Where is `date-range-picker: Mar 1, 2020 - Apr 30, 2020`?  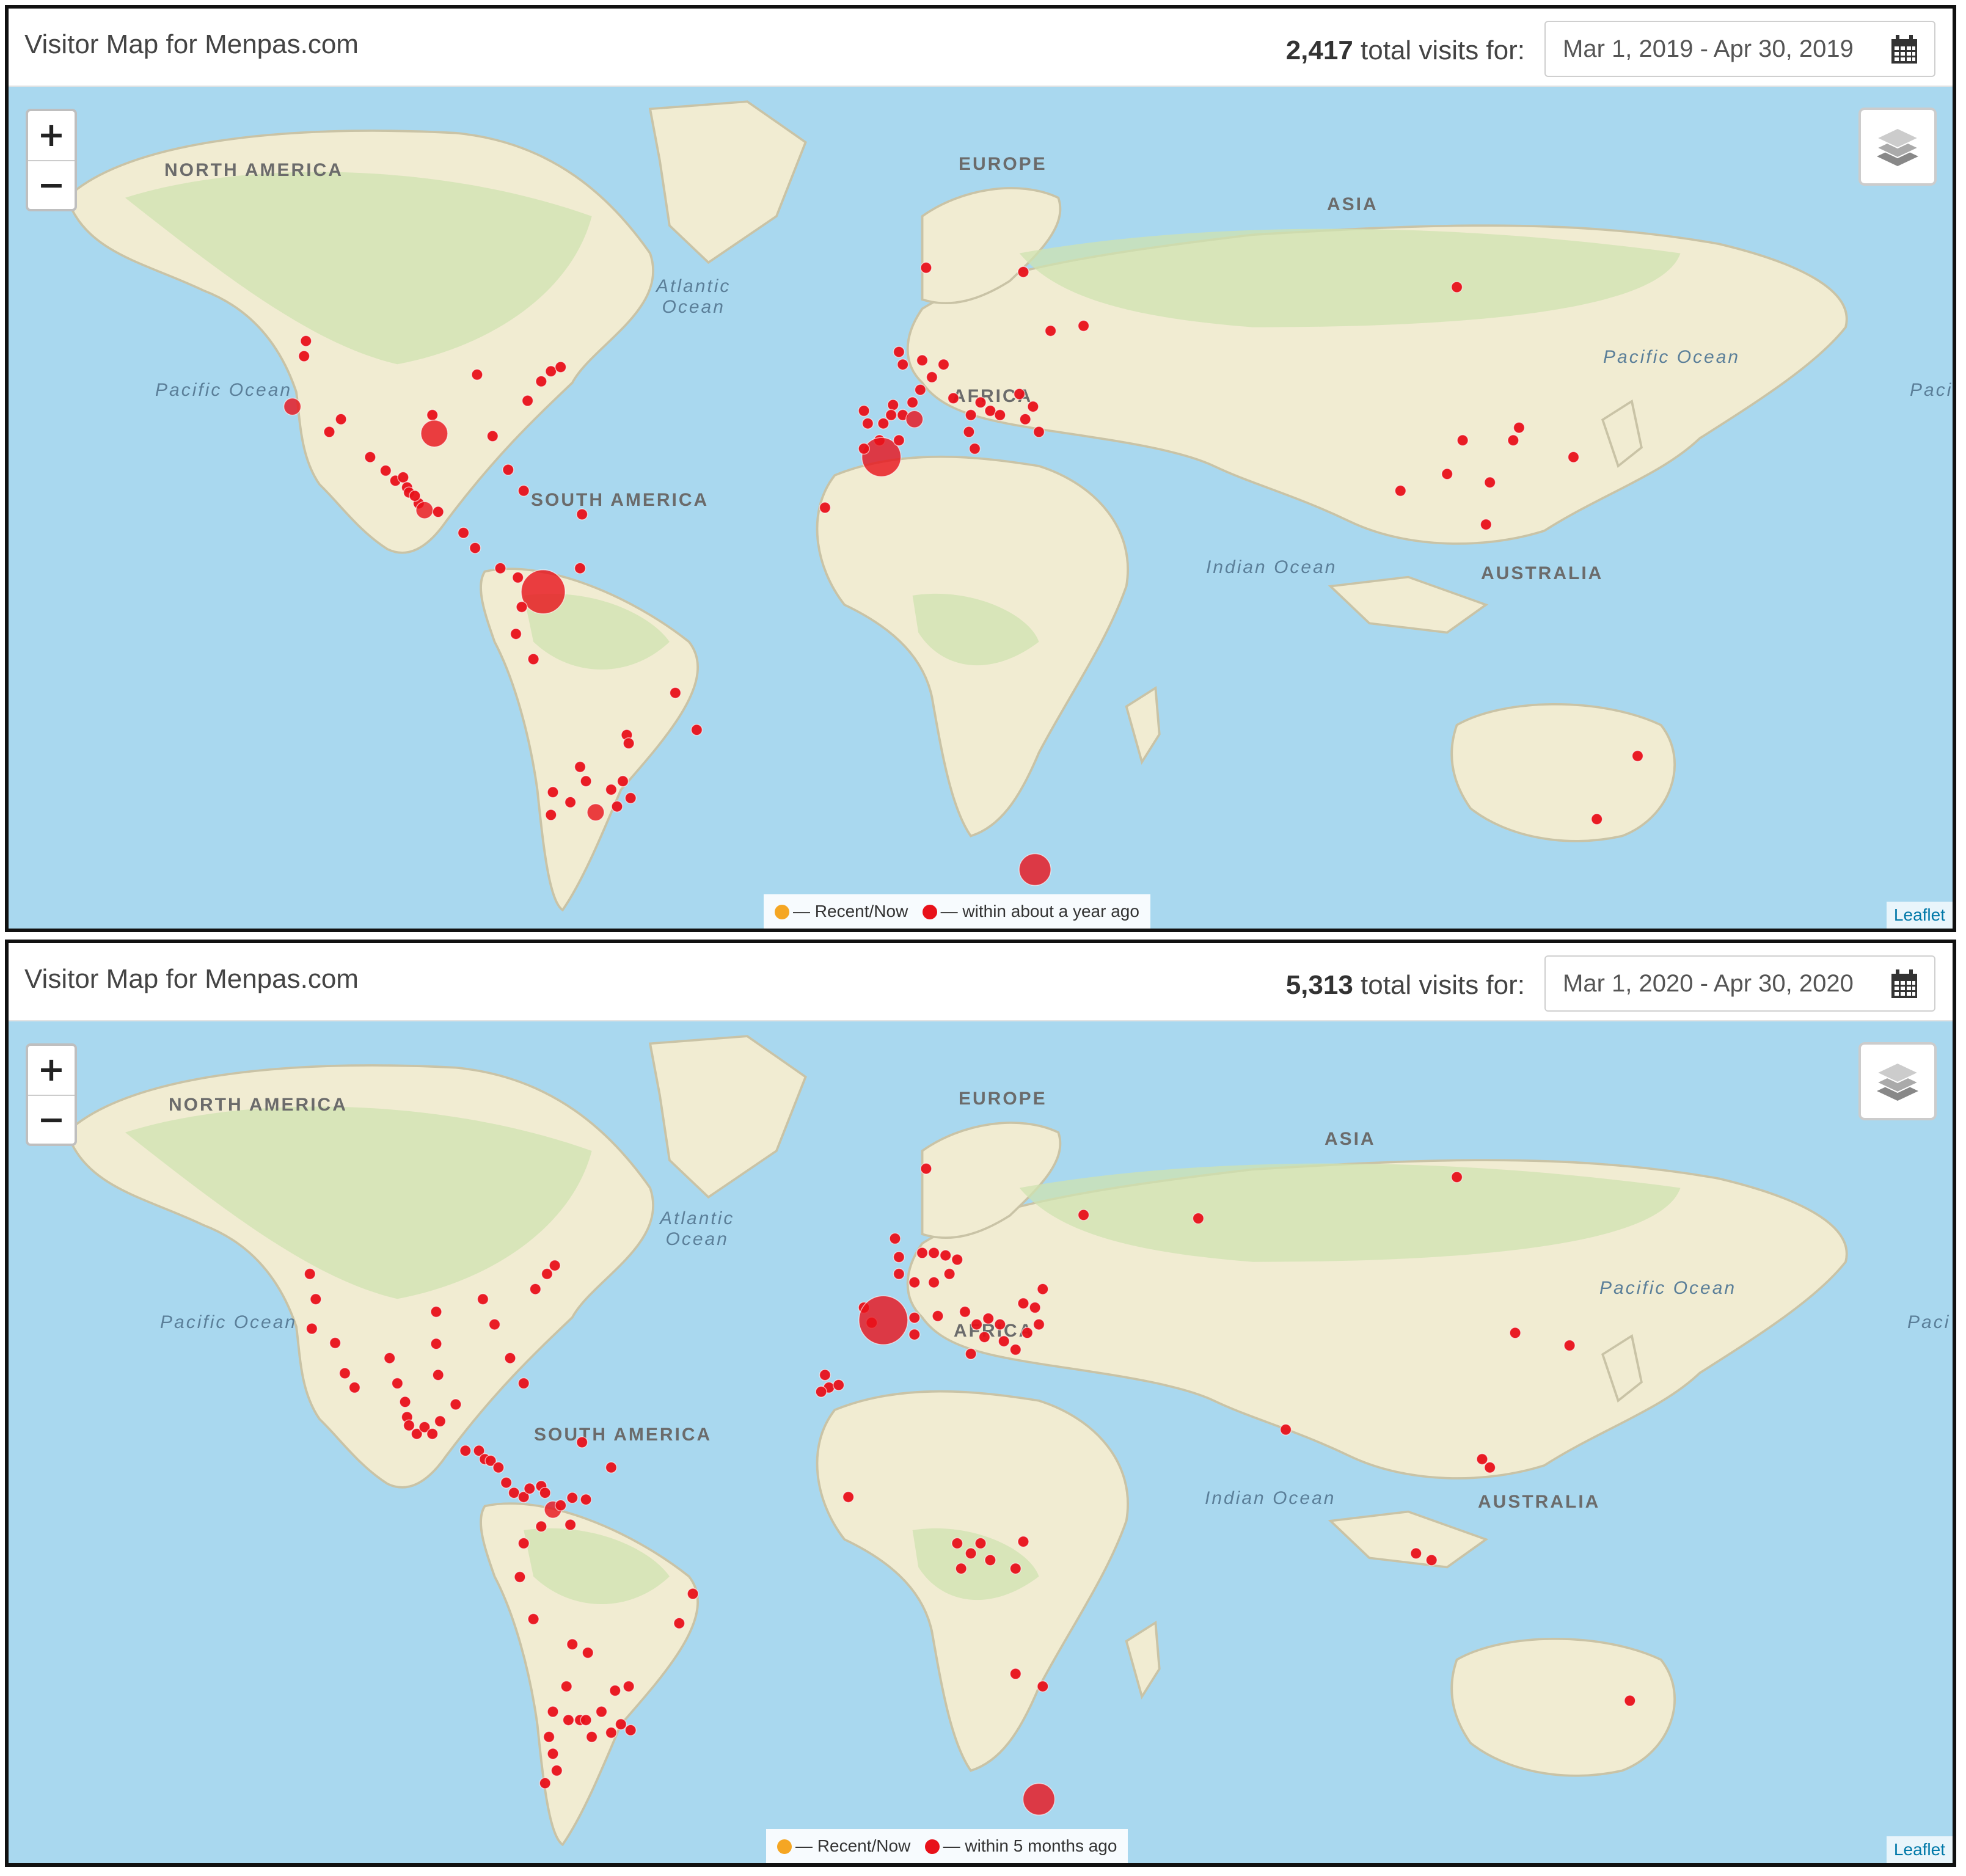
date-range-picker: Mar 1, 2020 - Apr 30, 2020 is located at coordinates (1739, 983).